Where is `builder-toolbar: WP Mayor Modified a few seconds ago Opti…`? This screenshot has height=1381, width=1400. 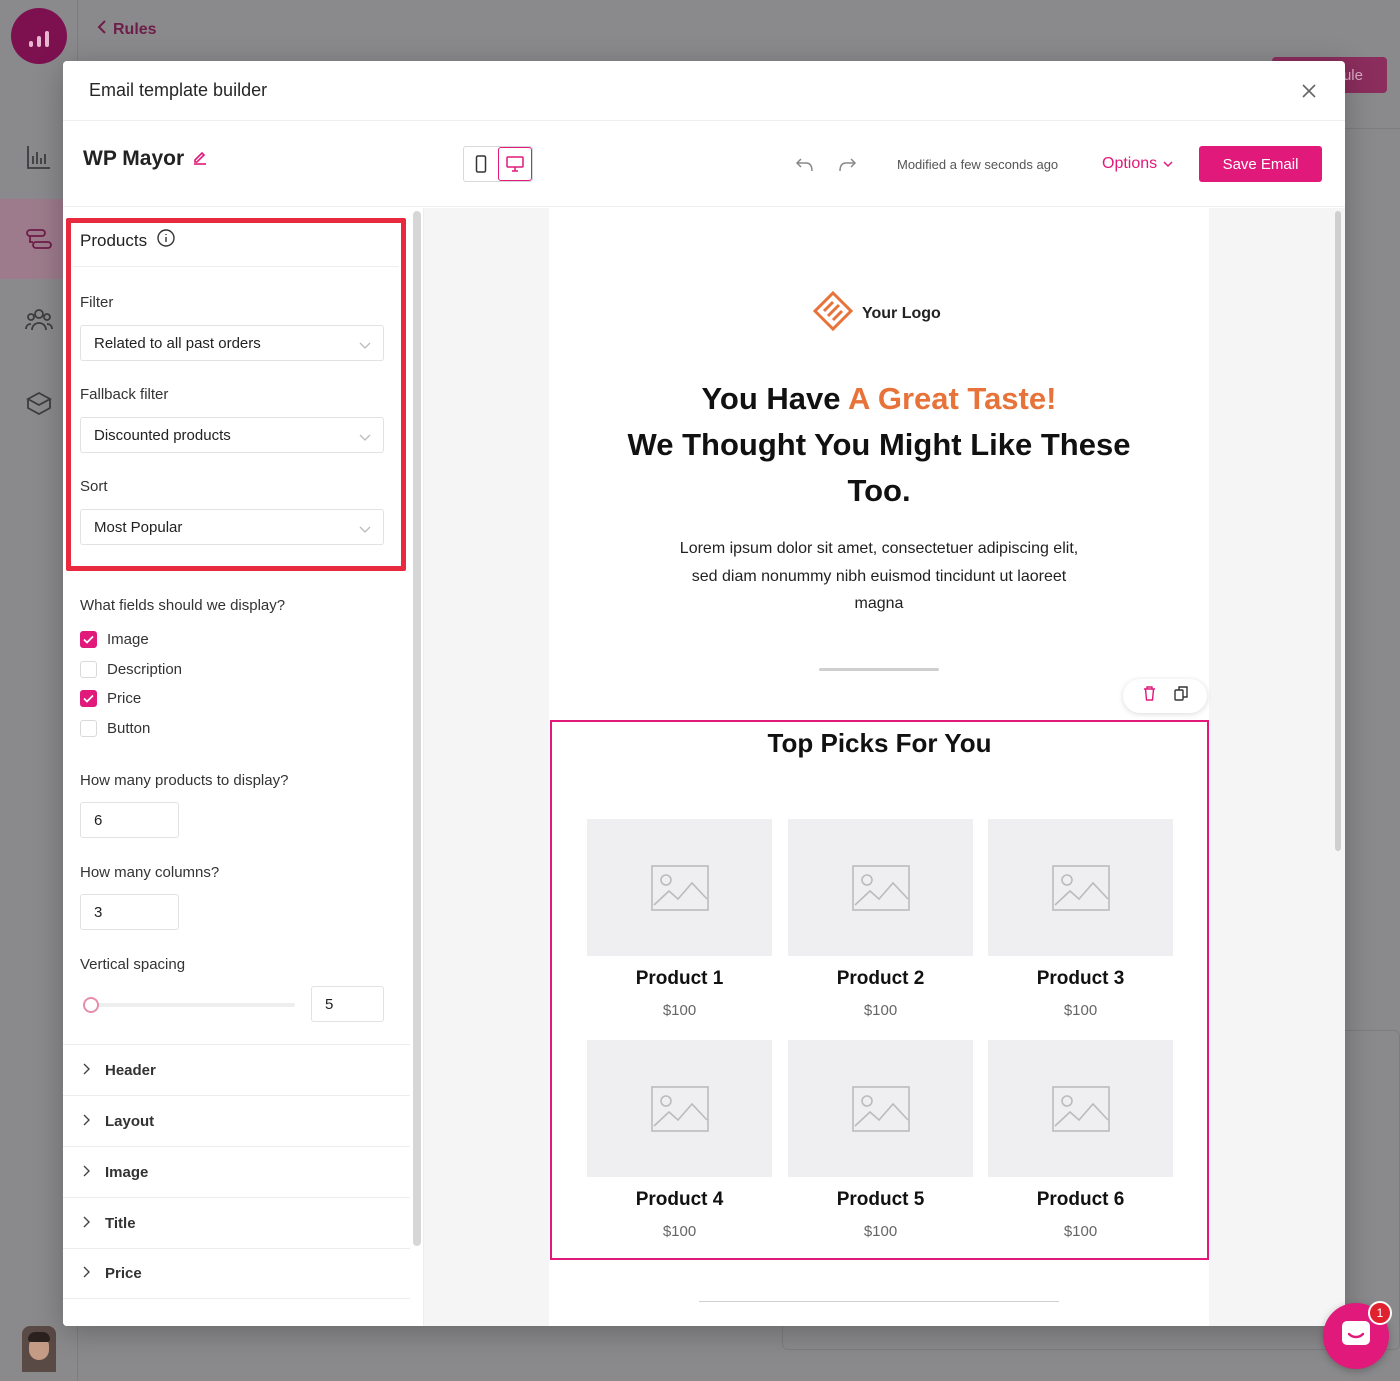
builder-toolbar: WP Mayor Modified a few seconds ago Opti… is located at coordinates (704, 164).